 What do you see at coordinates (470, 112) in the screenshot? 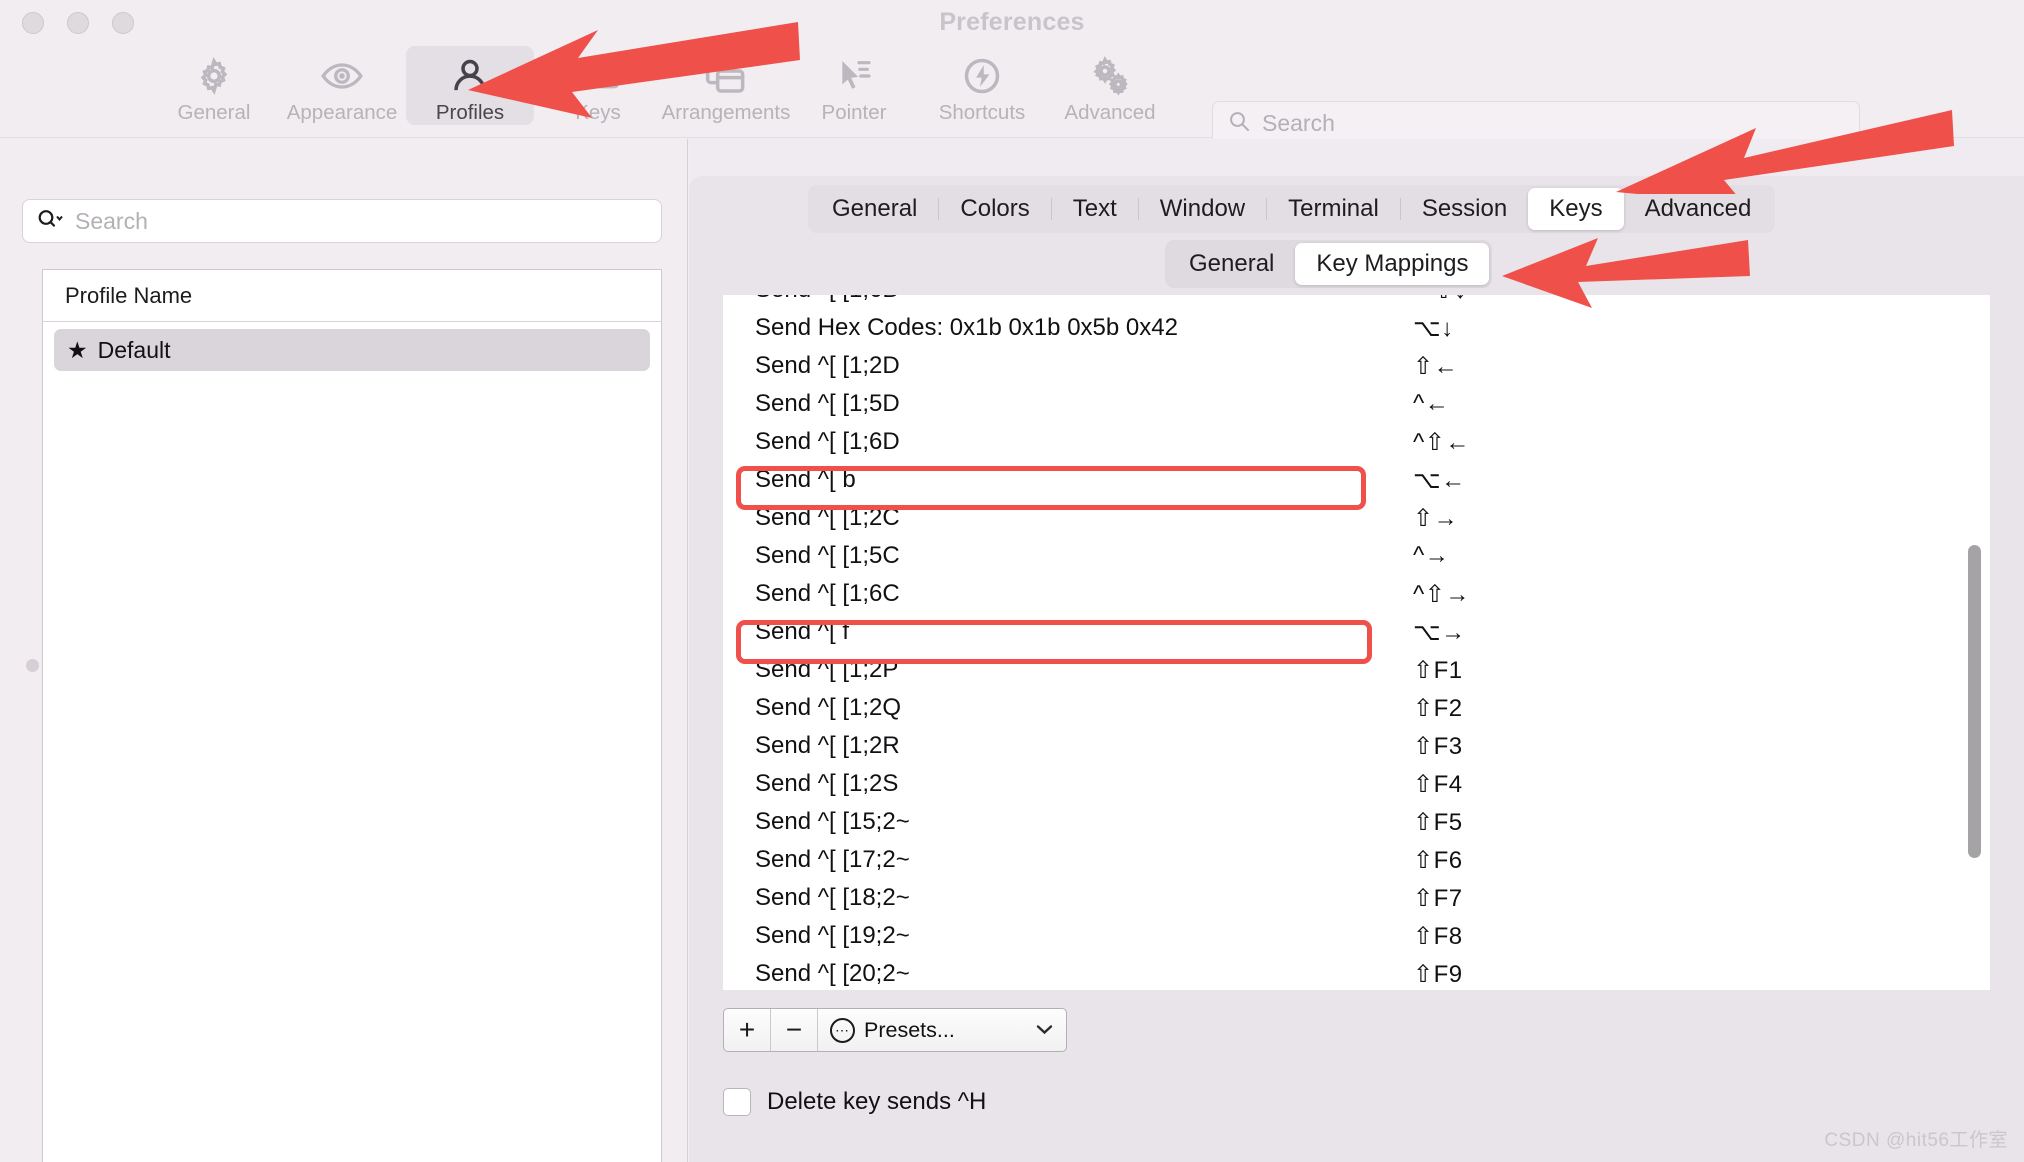
I see `toolbar-item-label: Profiles` at bounding box center [470, 112].